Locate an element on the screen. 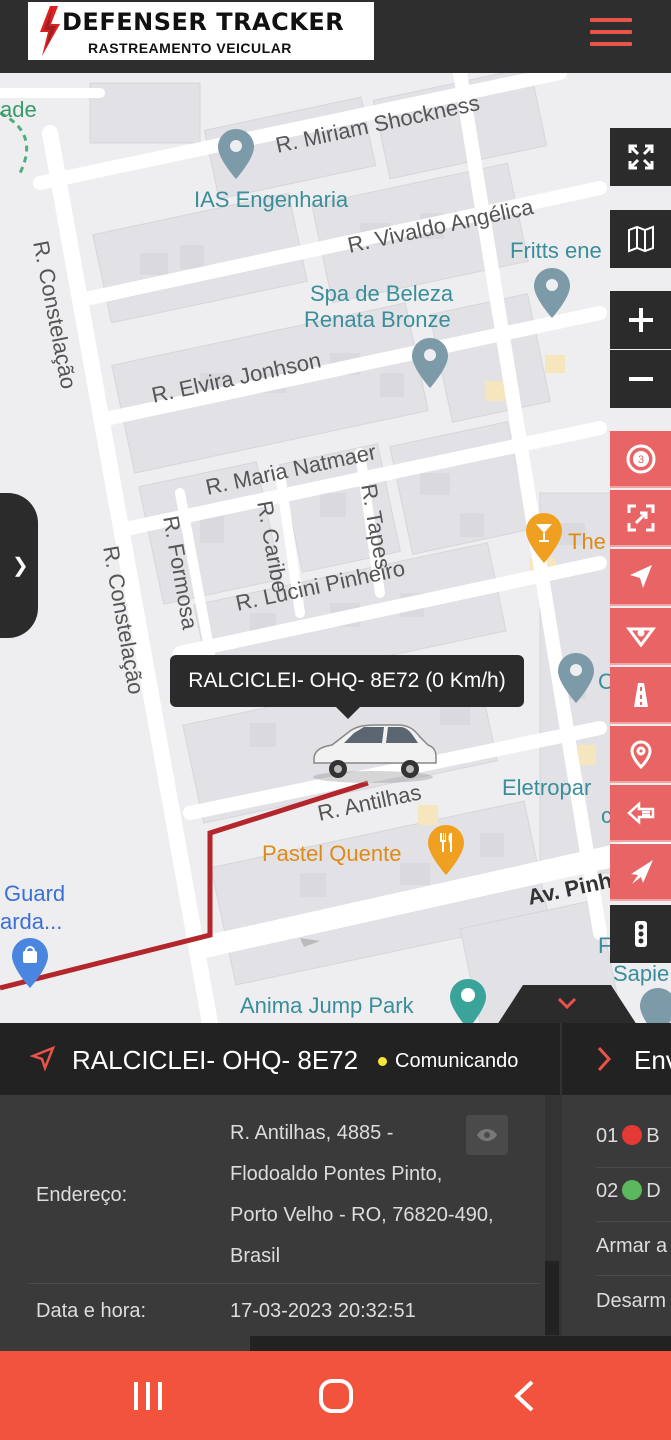  navigation-arrow-icon is located at coordinates (43, 1058).